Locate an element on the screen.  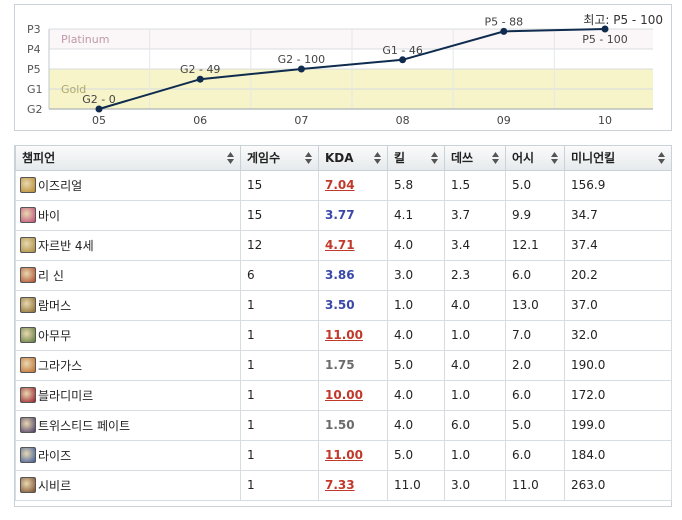
y-tick-label: P3 is located at coordinates (34, 29).